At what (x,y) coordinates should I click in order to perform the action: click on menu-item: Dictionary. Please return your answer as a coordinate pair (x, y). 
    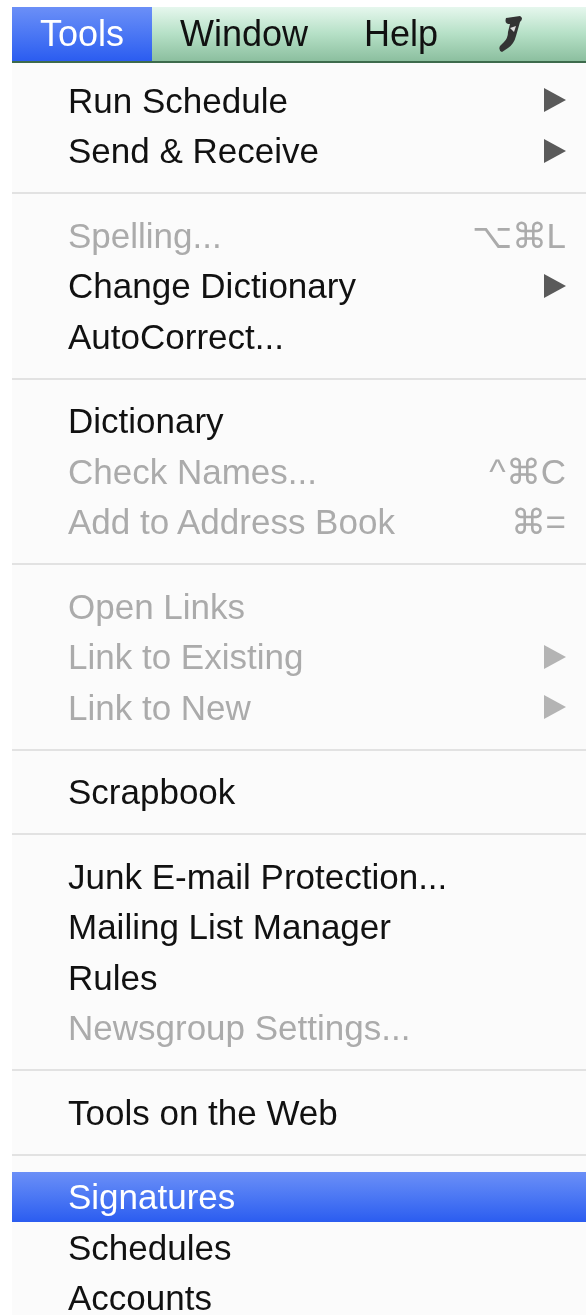
    Looking at the image, I should click on (299, 420).